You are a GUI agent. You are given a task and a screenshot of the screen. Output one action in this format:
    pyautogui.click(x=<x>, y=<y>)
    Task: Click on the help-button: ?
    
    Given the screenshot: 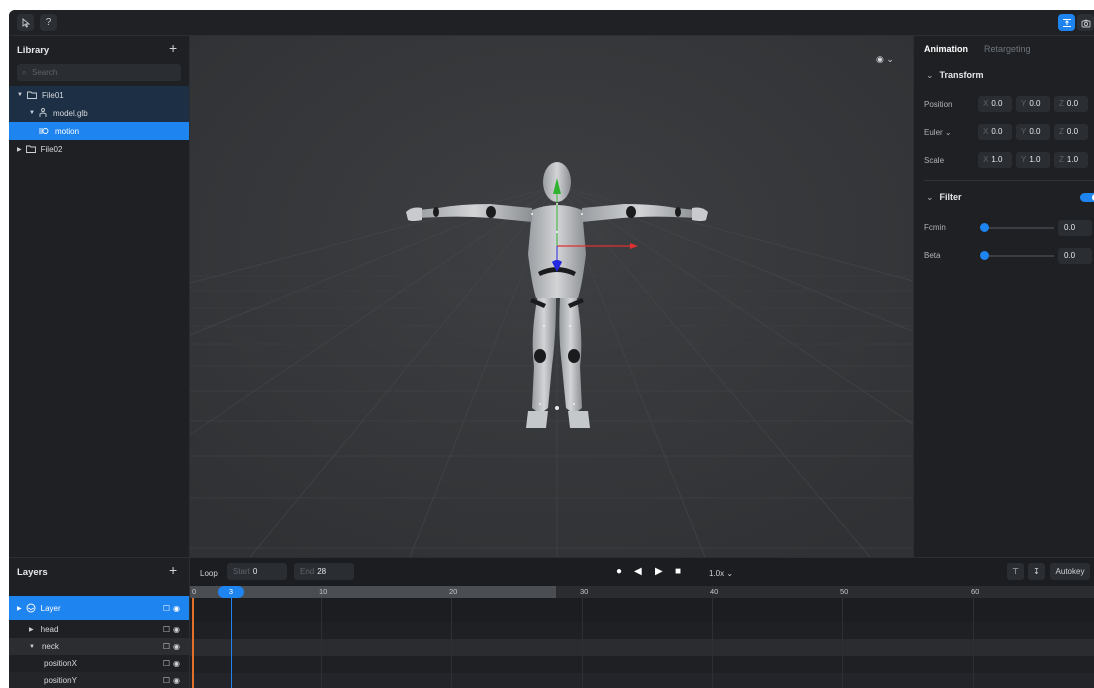 What is the action you would take?
    pyautogui.click(x=48, y=22)
    